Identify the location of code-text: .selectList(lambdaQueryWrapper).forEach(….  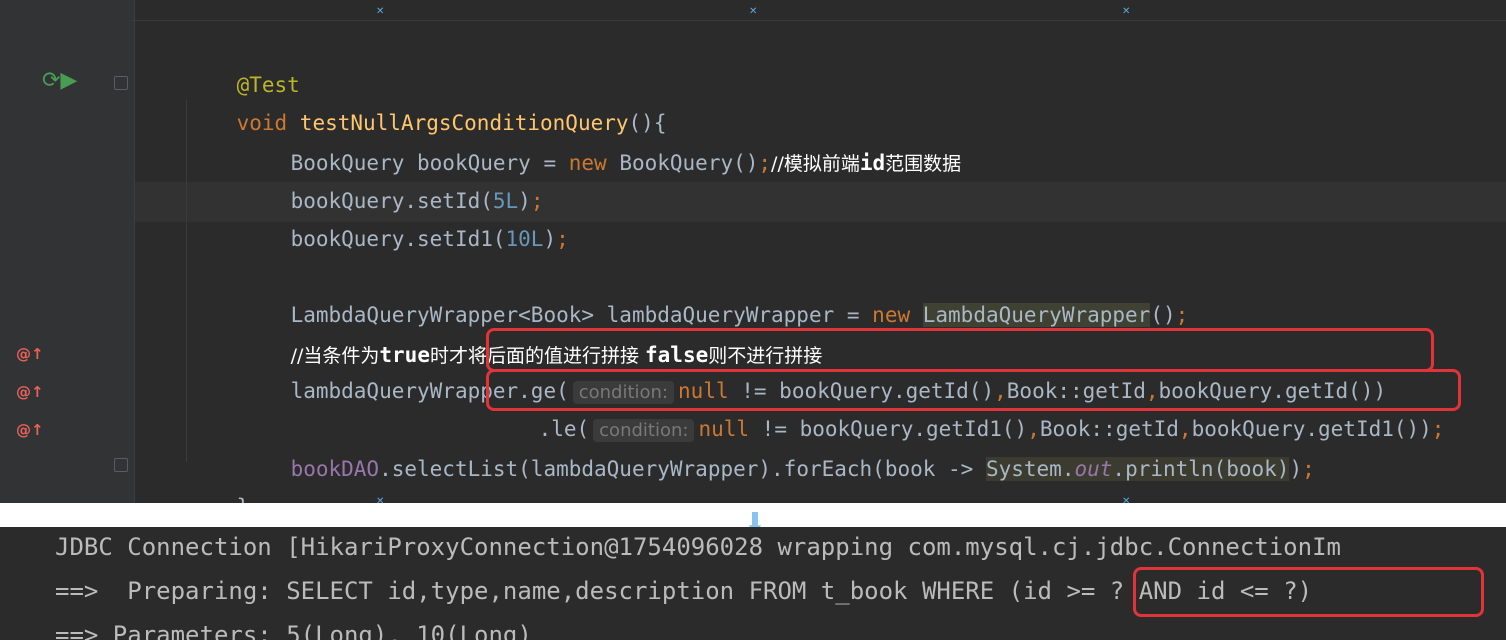
(682, 469).